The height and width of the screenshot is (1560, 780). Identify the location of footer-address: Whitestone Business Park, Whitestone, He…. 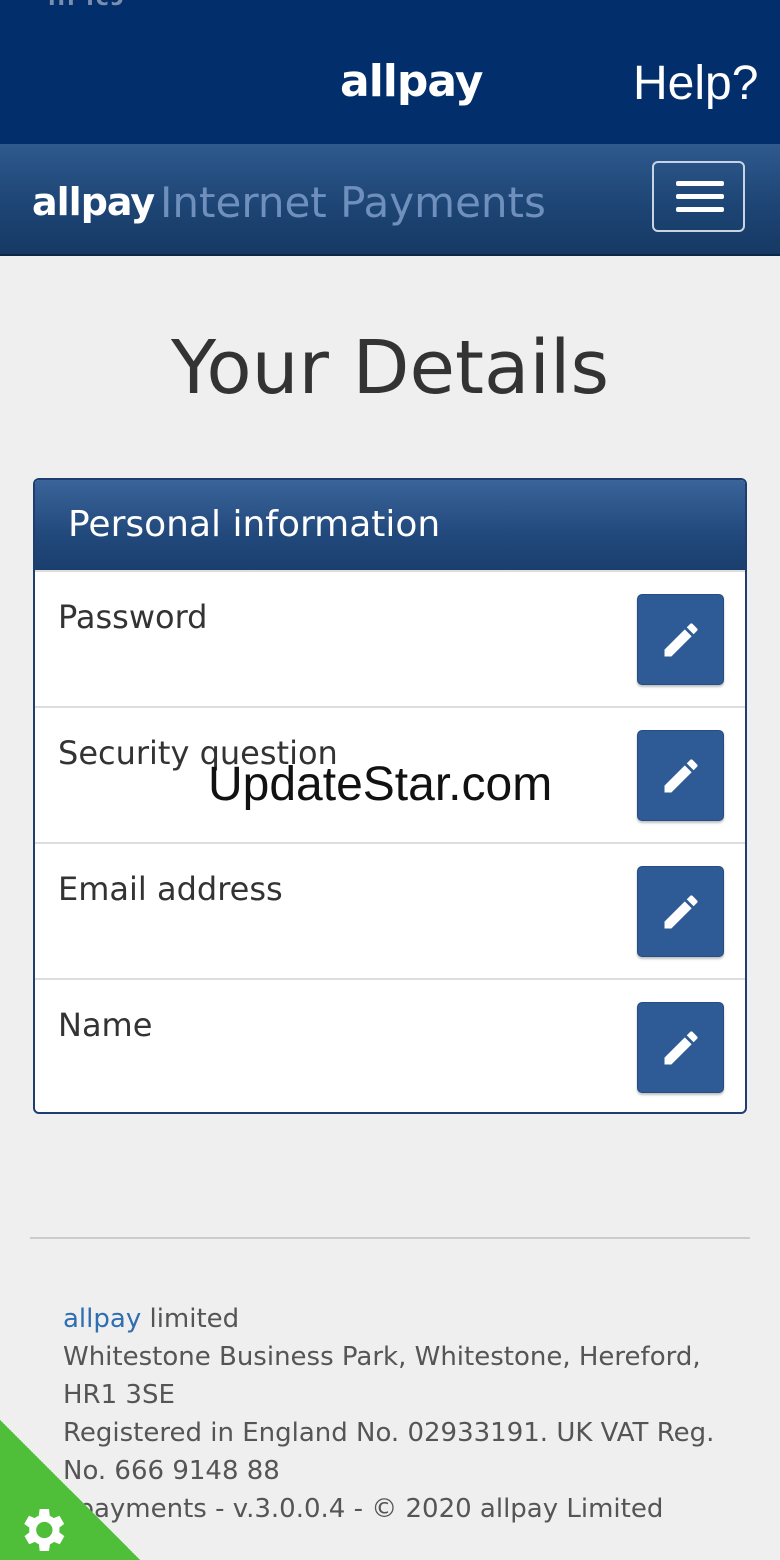
(382, 1376).